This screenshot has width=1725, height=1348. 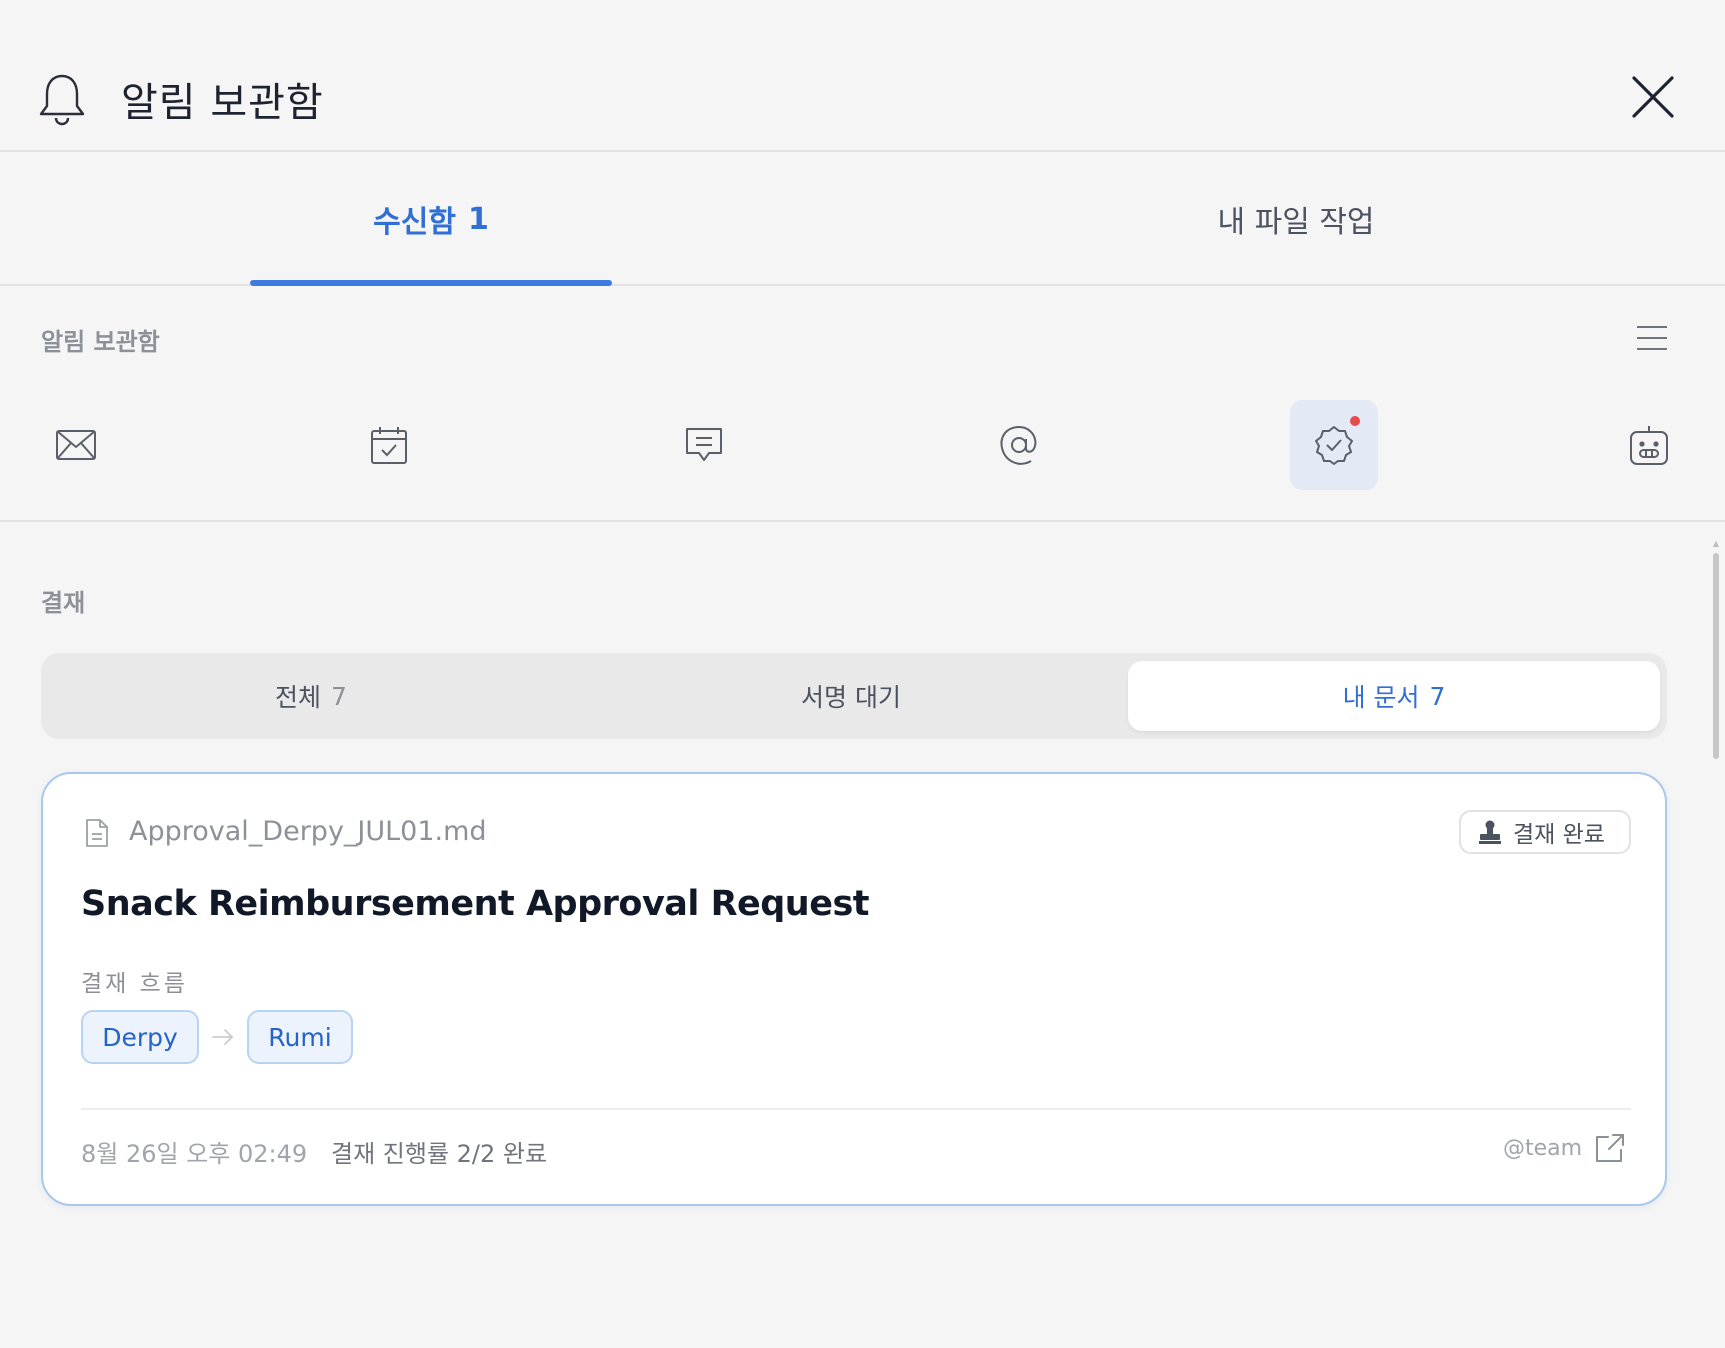 I want to click on approval-progress: 결재 진행률 2/2 완료, so click(x=439, y=1154).